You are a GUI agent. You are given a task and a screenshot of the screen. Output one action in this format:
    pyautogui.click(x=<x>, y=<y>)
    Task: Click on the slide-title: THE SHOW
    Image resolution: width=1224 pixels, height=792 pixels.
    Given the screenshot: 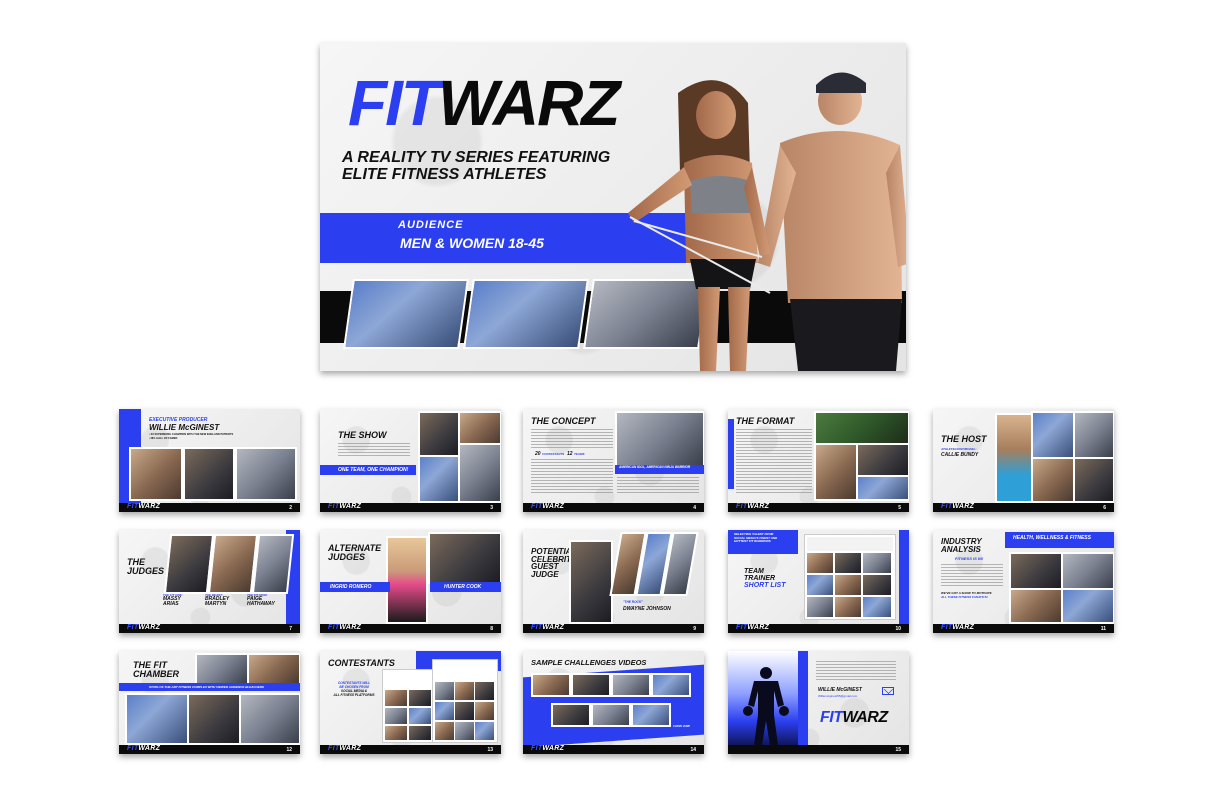 What is the action you would take?
    pyautogui.click(x=362, y=435)
    